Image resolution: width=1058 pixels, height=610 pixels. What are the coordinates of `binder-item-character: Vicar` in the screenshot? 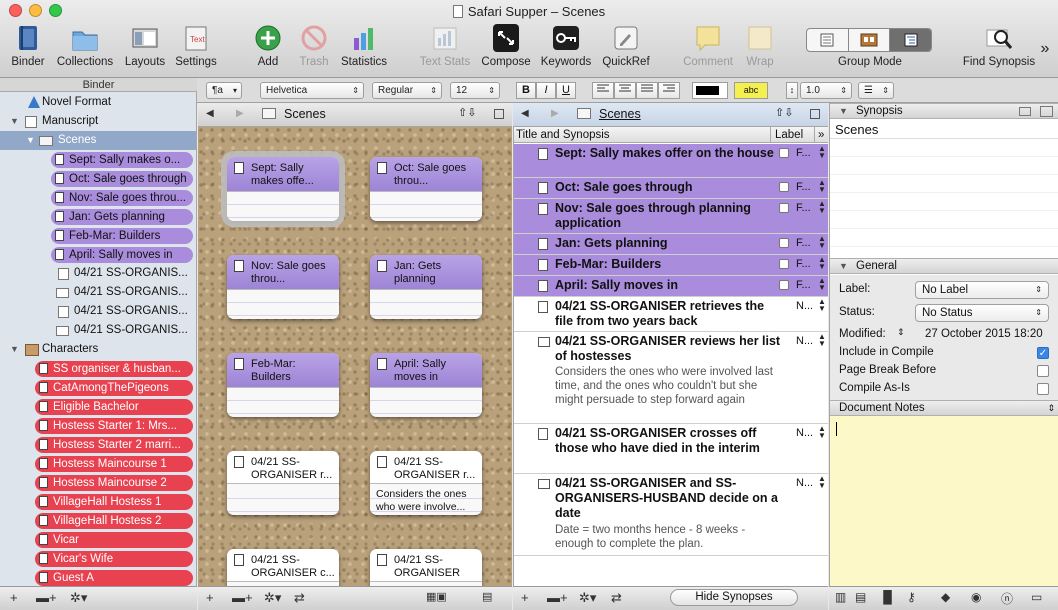 It's located at (98, 539).